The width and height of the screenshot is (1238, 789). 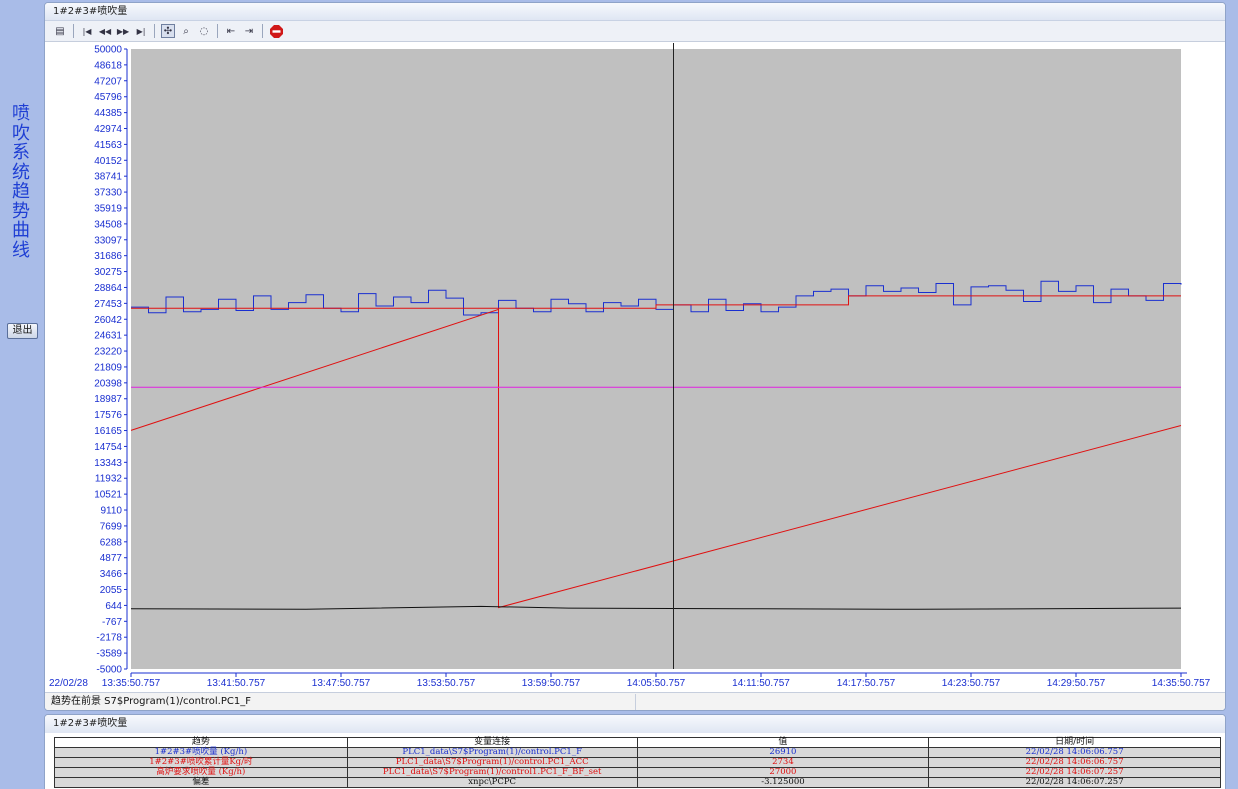 I want to click on rewind-icon: ◀◀, so click(x=105, y=31).